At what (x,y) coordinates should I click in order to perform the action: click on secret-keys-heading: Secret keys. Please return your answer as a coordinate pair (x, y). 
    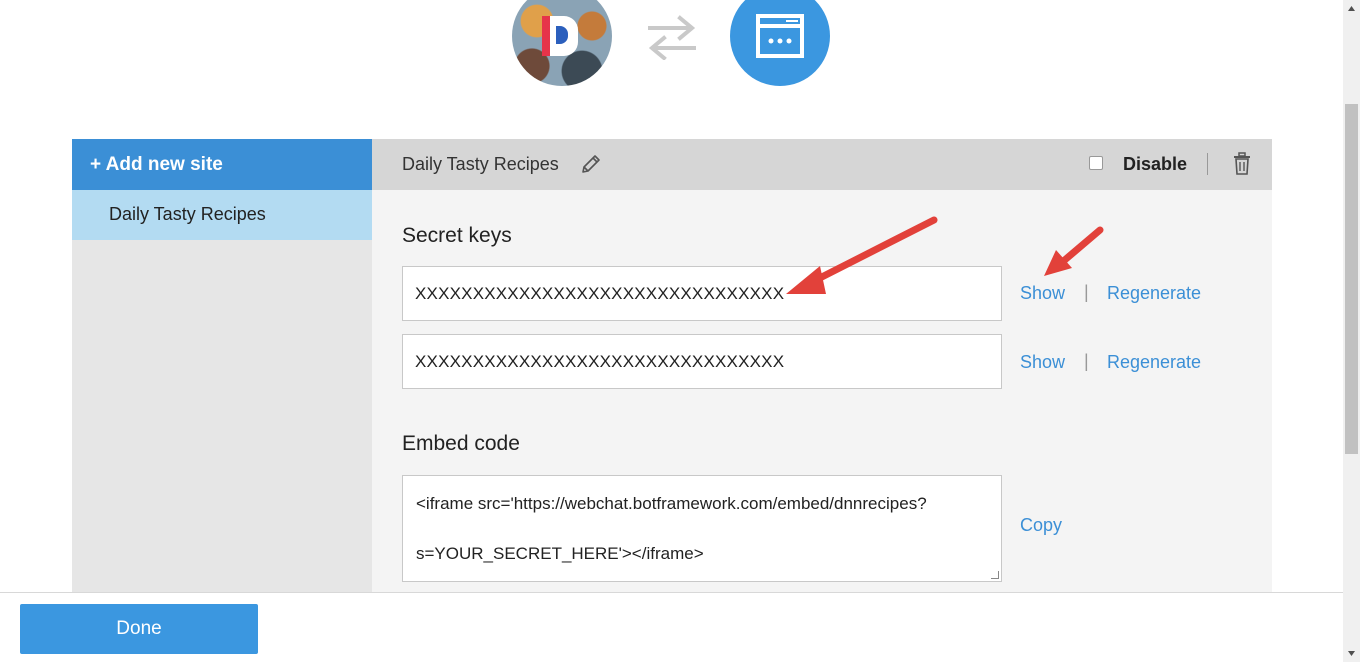
    Looking at the image, I should click on (457, 235).